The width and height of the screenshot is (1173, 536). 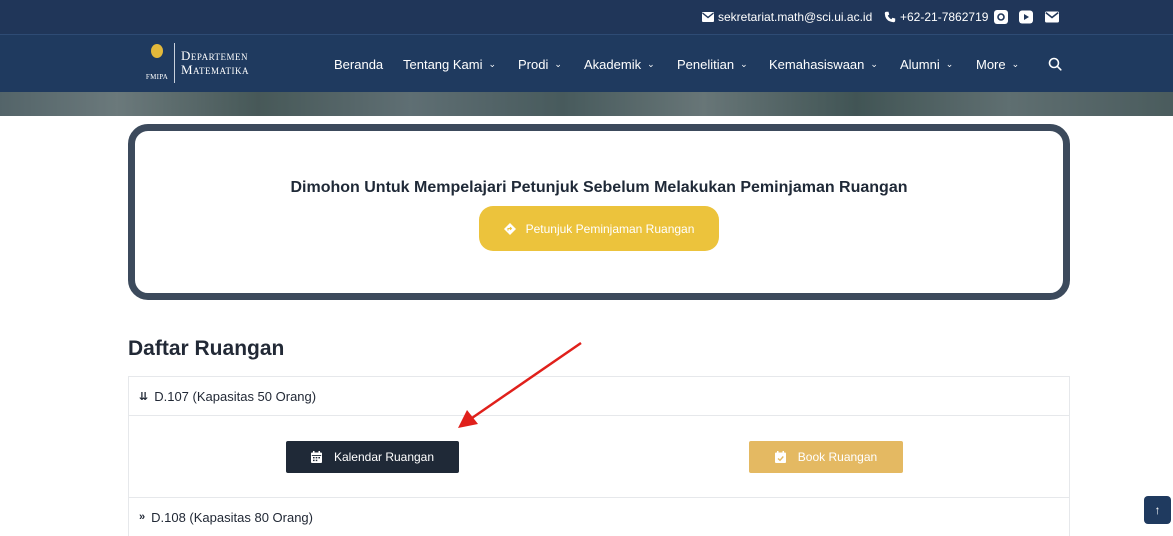 I want to click on nav-item-more: More ⌄, so click(x=997, y=64).